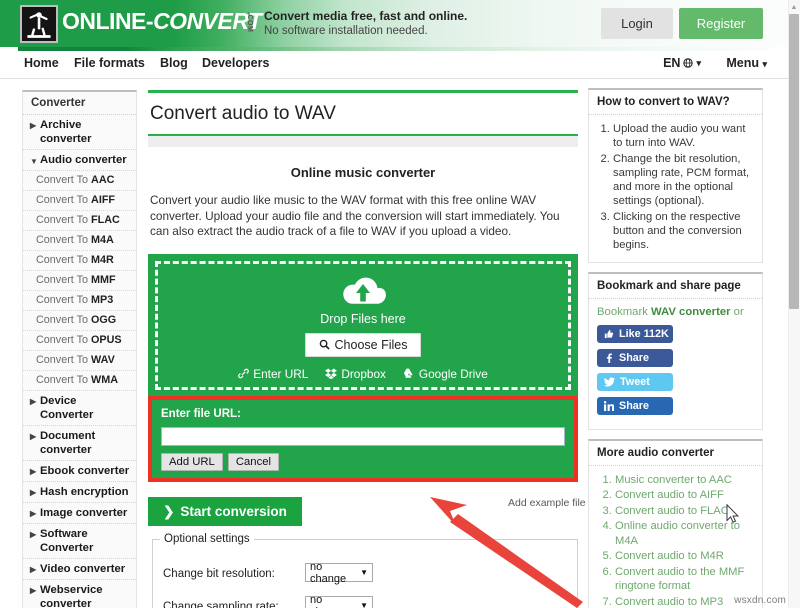 The image size is (800, 608). Describe the element at coordinates (273, 374) in the screenshot. I see `enter-url-link: Enter URL` at that location.